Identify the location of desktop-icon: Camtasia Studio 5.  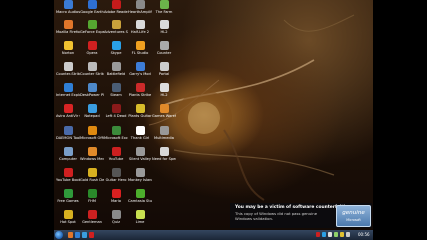
(140, 199).